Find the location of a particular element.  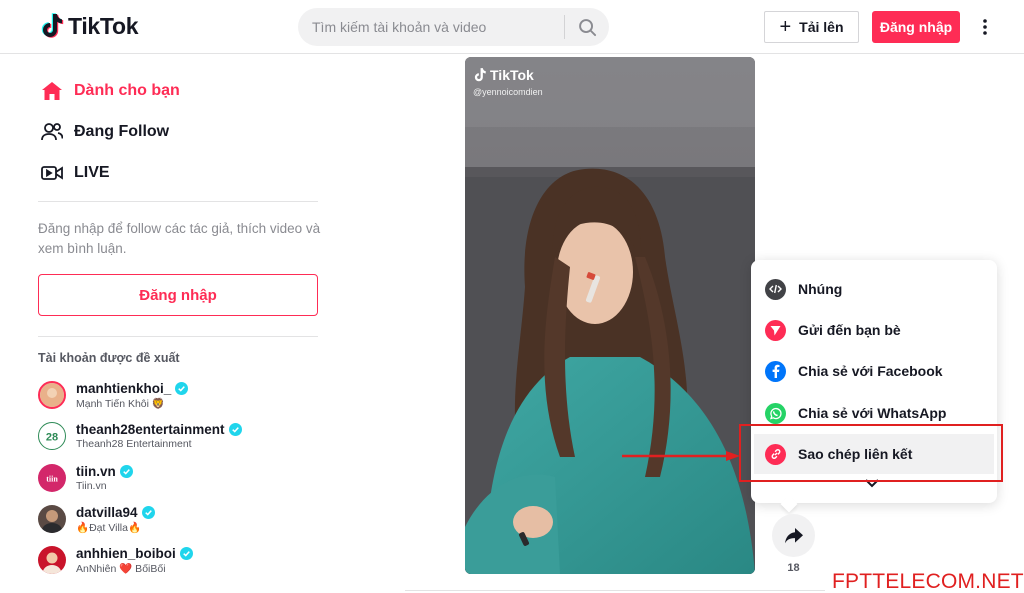

nav-item-live: LIVE is located at coordinates (75, 173).